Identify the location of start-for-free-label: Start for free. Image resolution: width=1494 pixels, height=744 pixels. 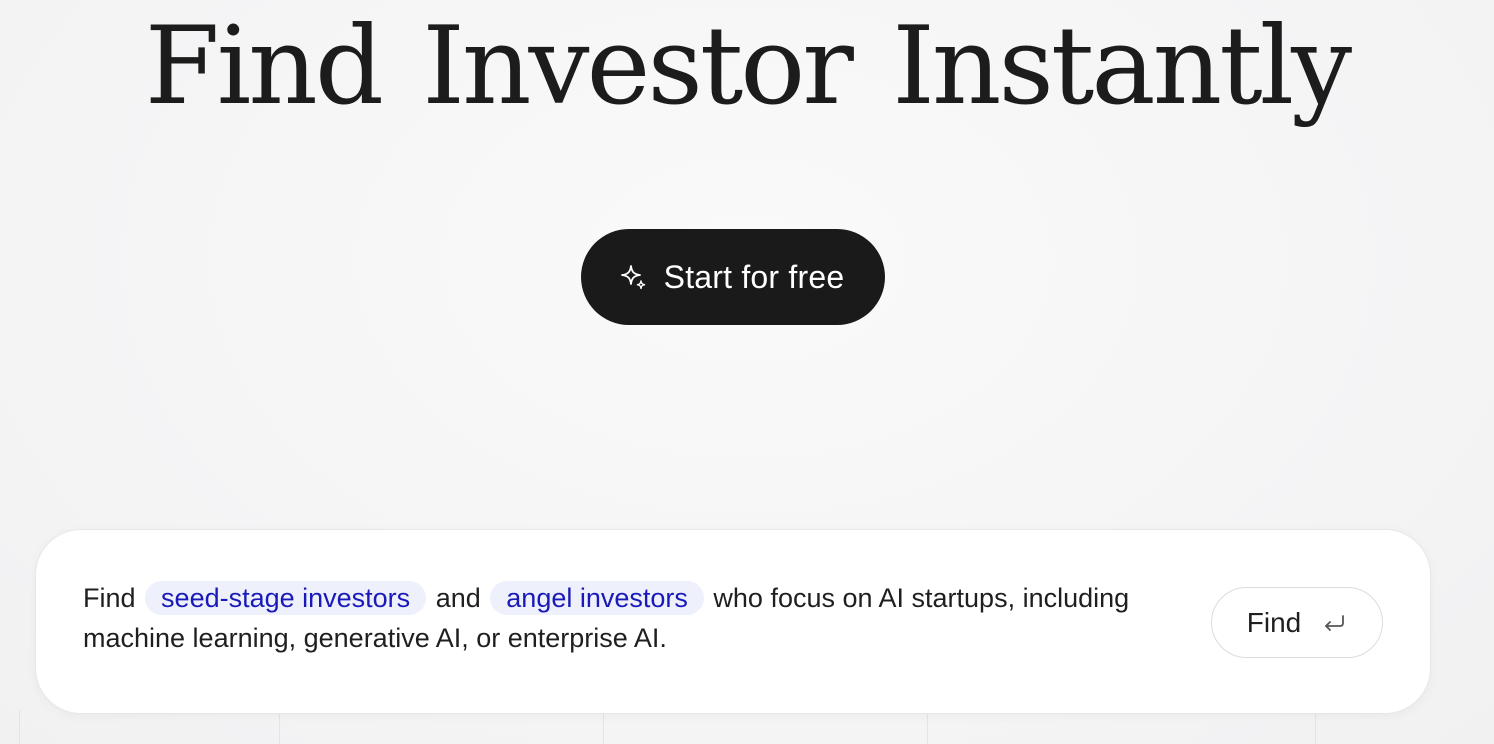
(754, 276).